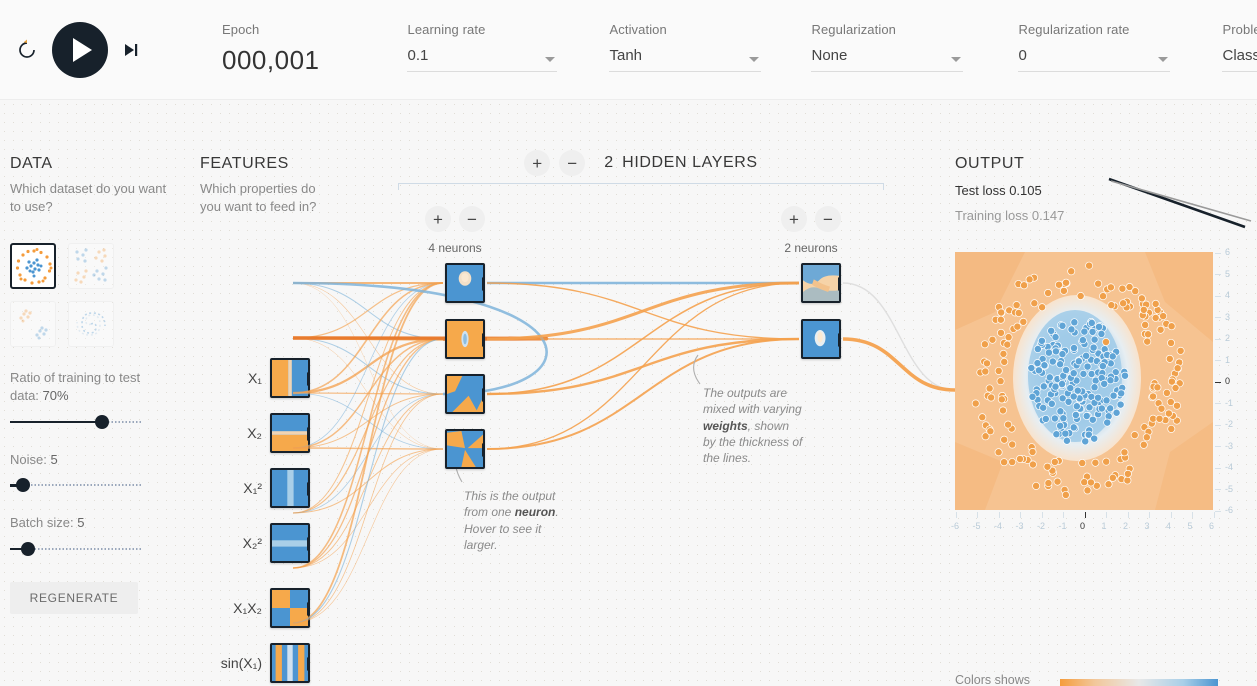 This screenshot has height=686, width=1257. I want to click on layer-2-remove-neuron-button: −, so click(828, 219).